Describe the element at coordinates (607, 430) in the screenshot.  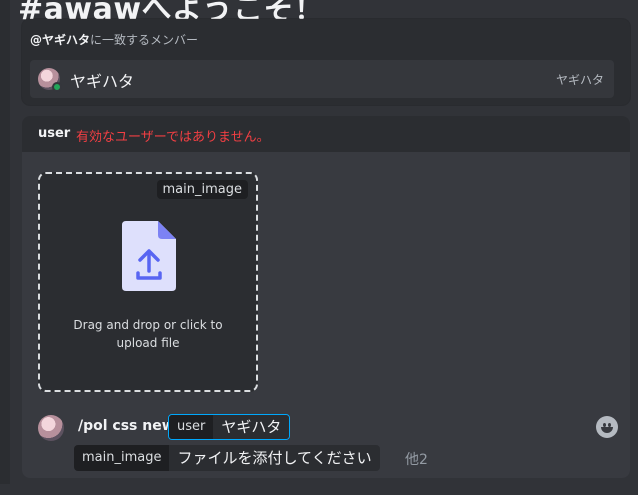
I see `emoji-mouth` at that location.